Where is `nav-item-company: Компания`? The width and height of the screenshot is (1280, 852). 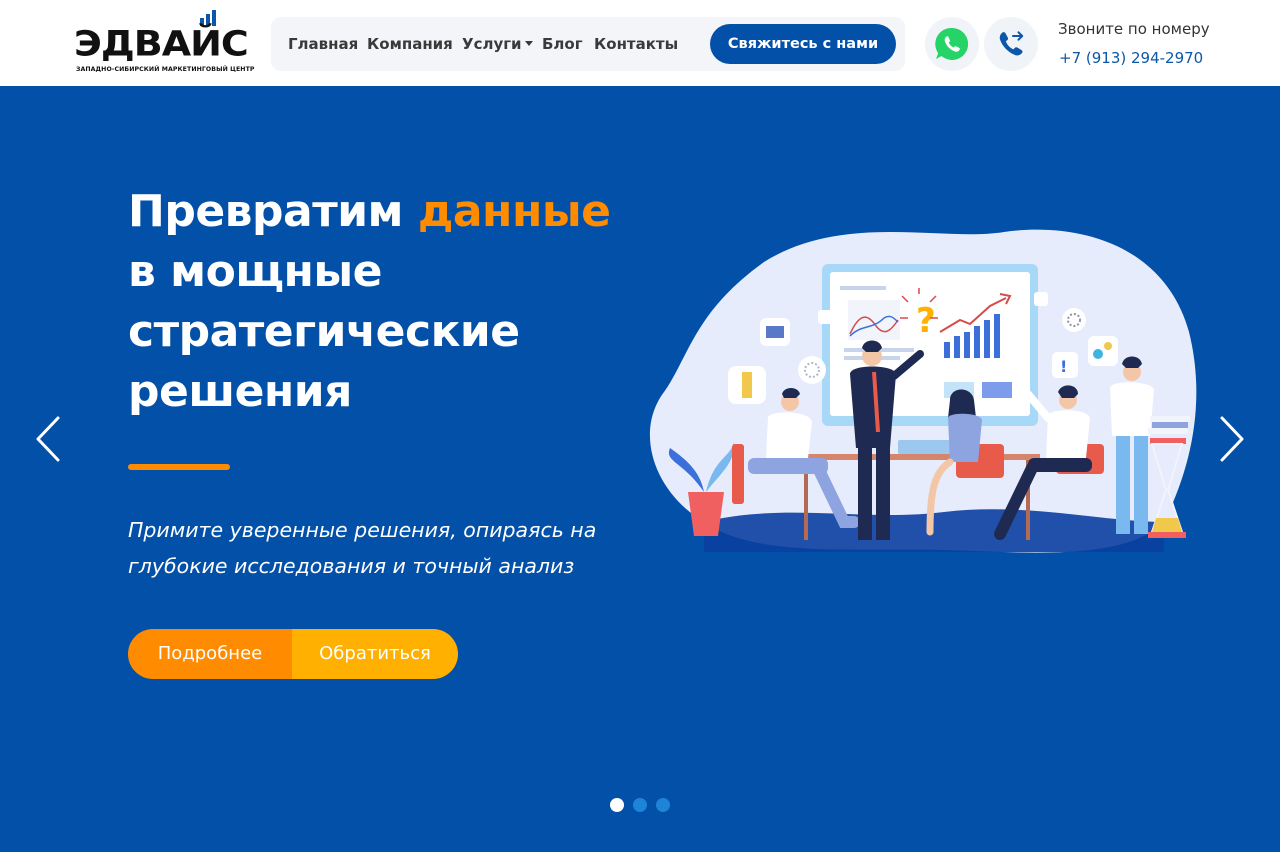
nav-item-company: Компания is located at coordinates (410, 44).